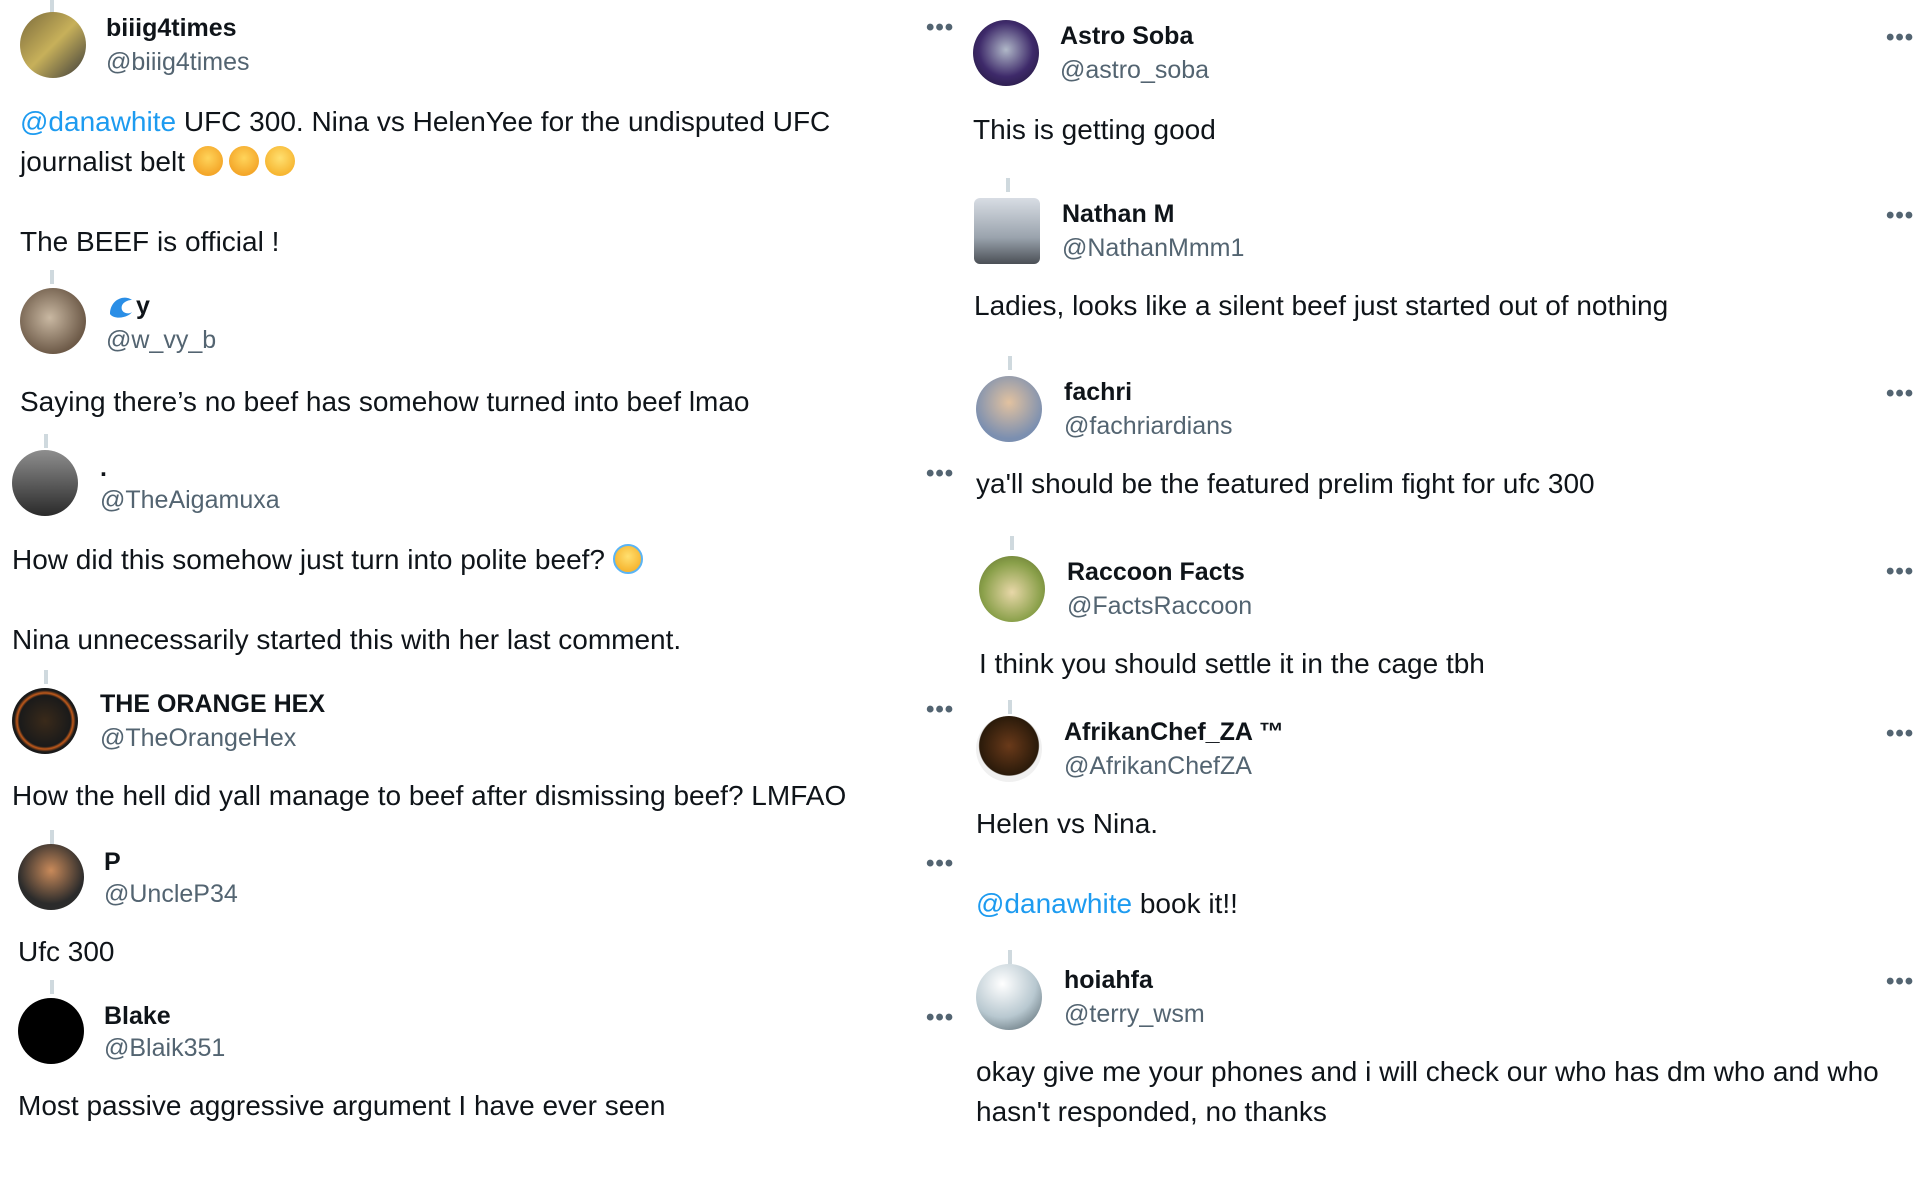 This screenshot has width=1920, height=1200. I want to click on display-name: Blake, so click(137, 1016).